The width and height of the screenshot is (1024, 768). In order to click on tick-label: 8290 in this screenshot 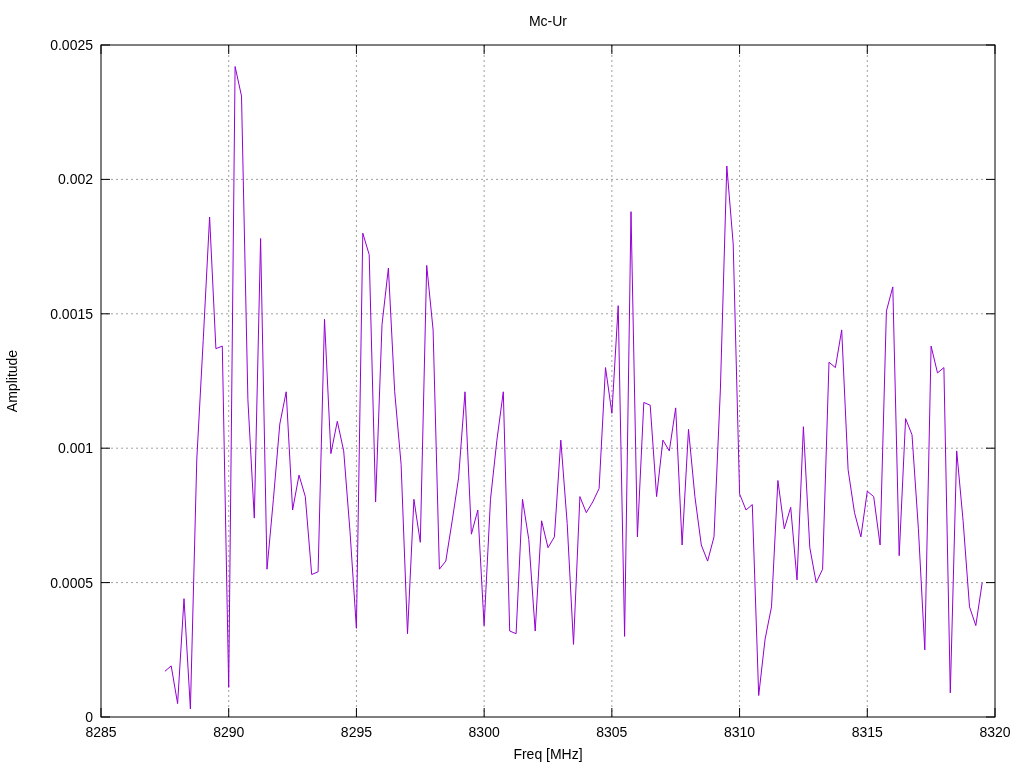, I will do `click(229, 732)`.